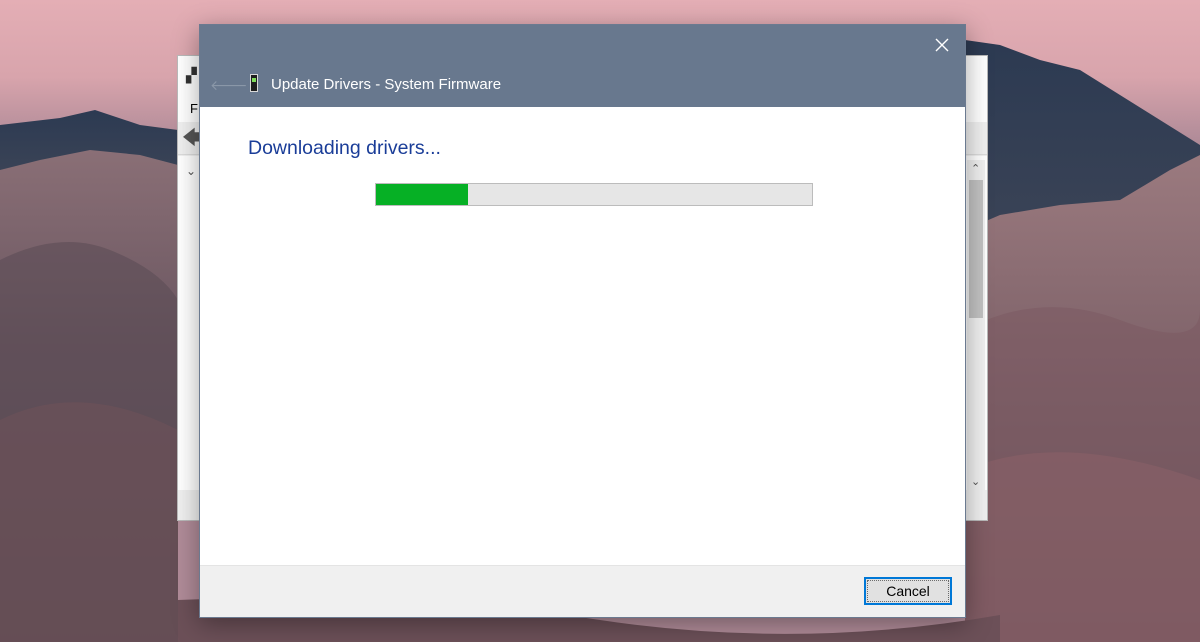 The height and width of the screenshot is (642, 1200). Describe the element at coordinates (229, 85) in the screenshot. I see `back-arrow-icon: 🡐` at that location.